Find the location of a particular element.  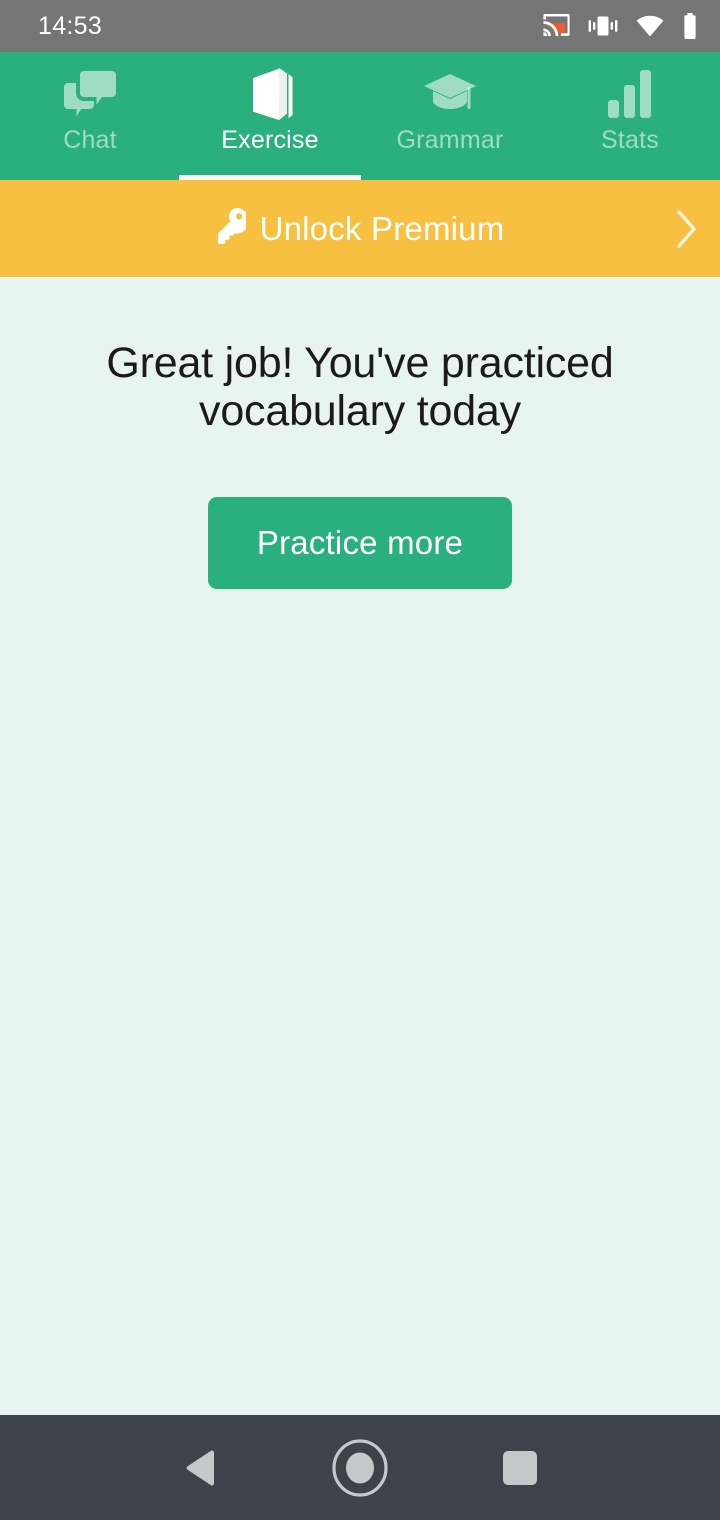

cast-icon is located at coordinates (556, 26).